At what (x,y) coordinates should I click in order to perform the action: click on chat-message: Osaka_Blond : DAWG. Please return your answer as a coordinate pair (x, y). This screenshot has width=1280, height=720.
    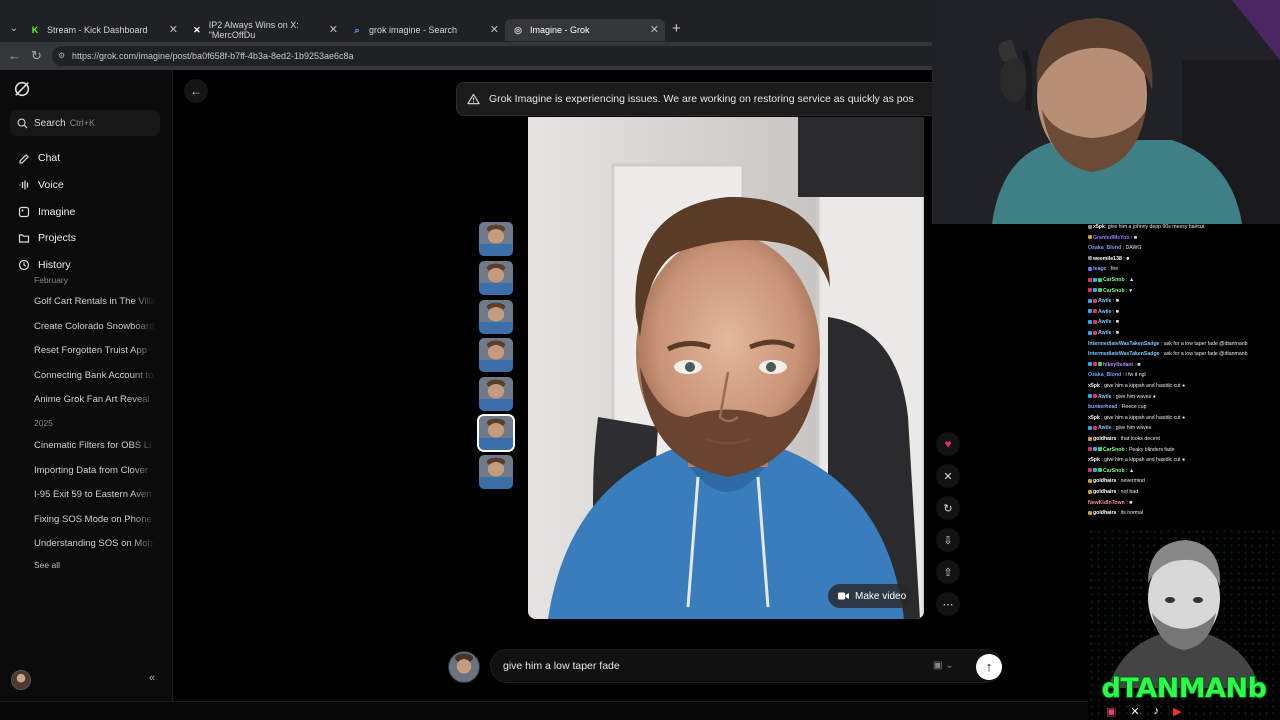
    Looking at the image, I should click on (1184, 248).